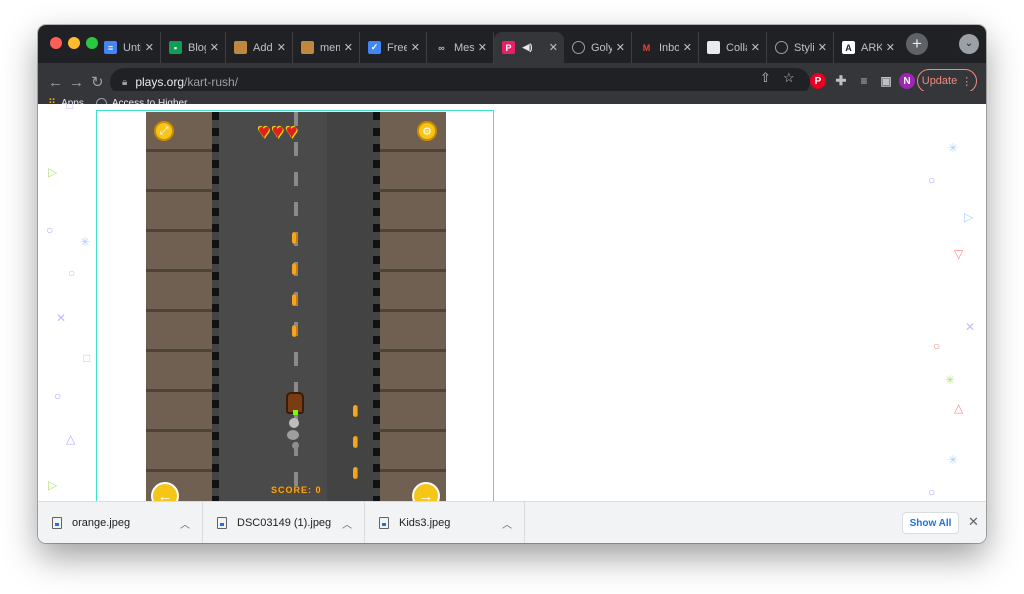 The width and height of the screenshot is (1024, 594). What do you see at coordinates (259, 47) in the screenshot?
I see `tab-add: Add N ✕` at bounding box center [259, 47].